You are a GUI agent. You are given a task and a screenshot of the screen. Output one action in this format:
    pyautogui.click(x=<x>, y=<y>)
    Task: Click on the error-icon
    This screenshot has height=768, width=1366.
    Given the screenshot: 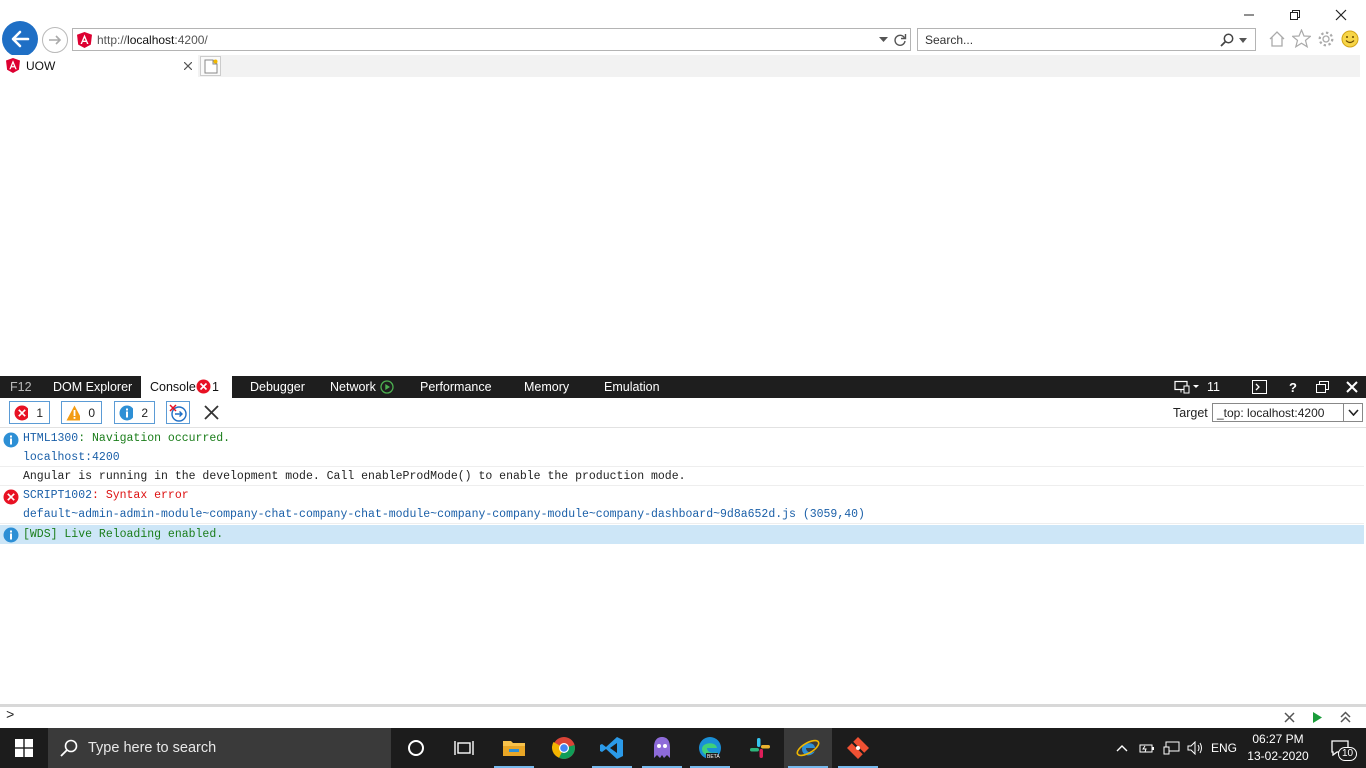 What is the action you would take?
    pyautogui.click(x=21, y=412)
    